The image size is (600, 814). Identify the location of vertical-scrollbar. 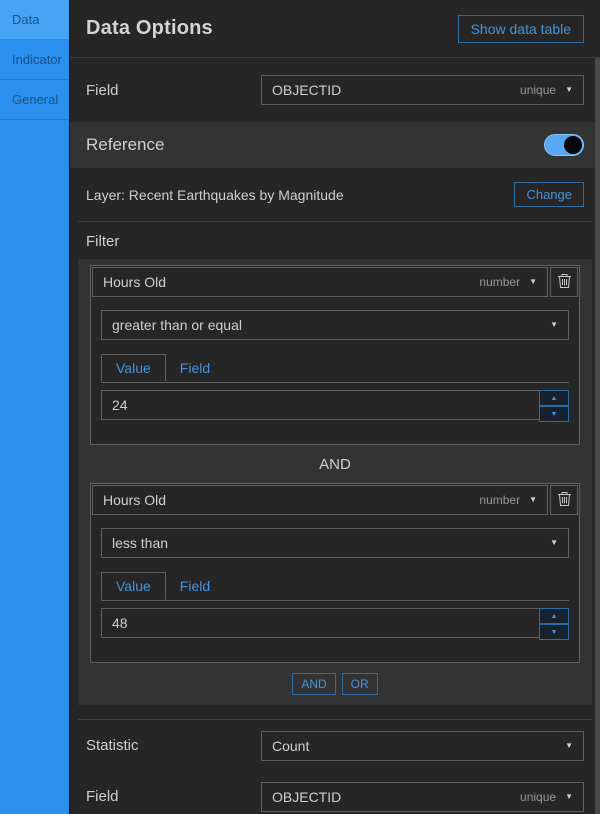
(597, 436).